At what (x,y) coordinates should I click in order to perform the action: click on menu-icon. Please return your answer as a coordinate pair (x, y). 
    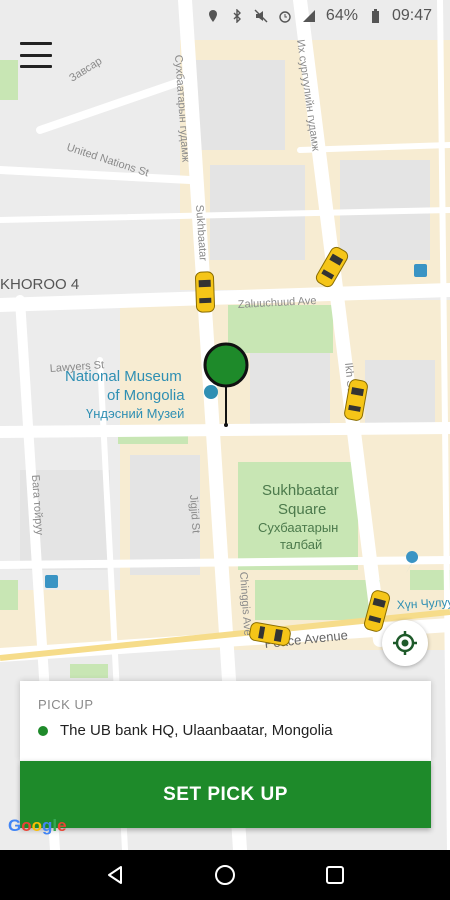
    Looking at the image, I should click on (36, 55).